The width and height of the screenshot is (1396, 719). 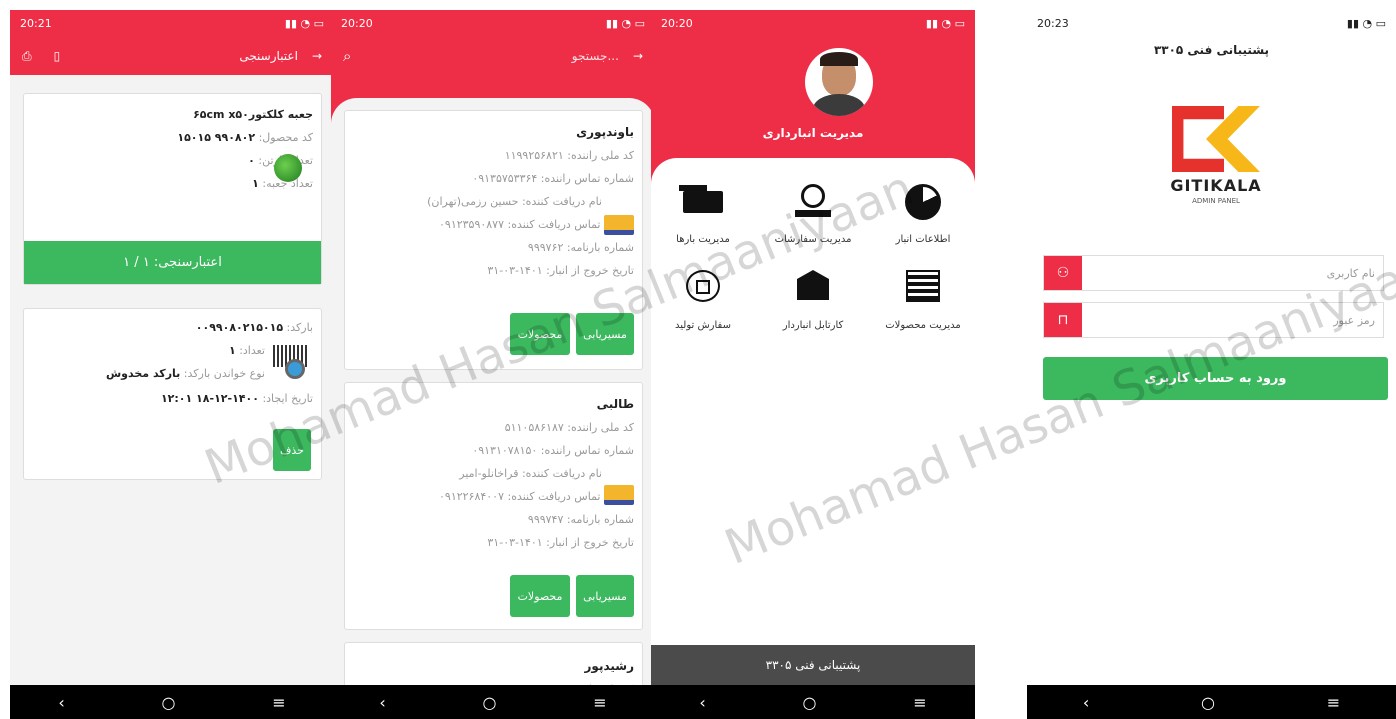 What do you see at coordinates (253, 114) in the screenshot?
I see `product-title: جعبه کلکتور۶۵cm x۵۰` at bounding box center [253, 114].